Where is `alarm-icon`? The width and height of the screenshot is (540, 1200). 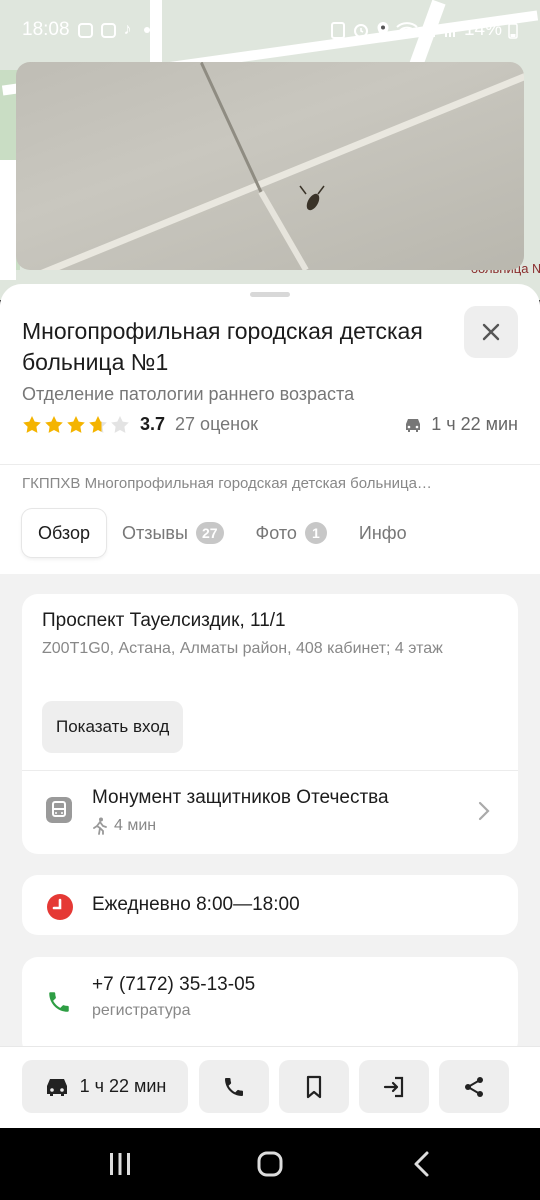
alarm-icon is located at coordinates (360, 31).